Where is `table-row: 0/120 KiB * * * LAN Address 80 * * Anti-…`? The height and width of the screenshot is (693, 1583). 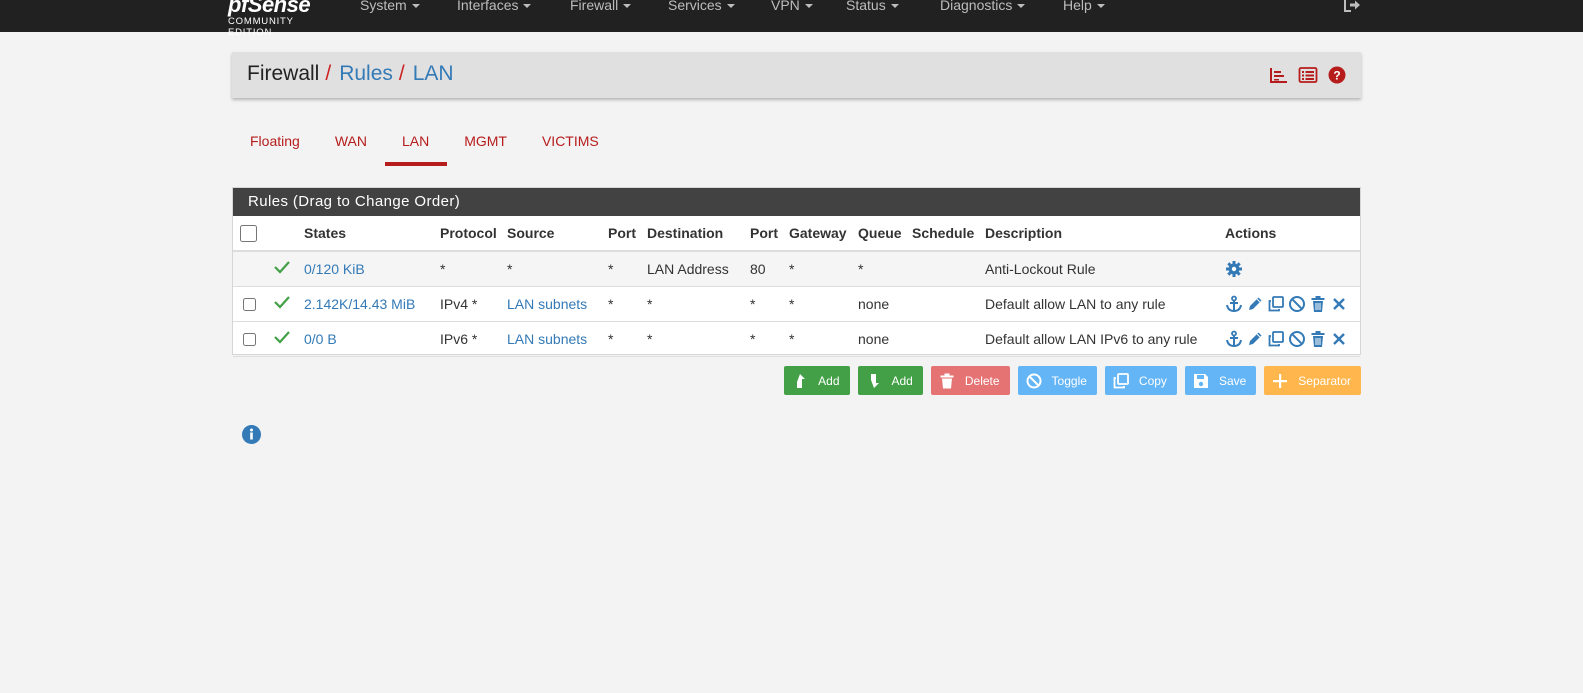
table-row: 0/120 KiB * * * LAN Address 80 * * Anti-… is located at coordinates (796, 269).